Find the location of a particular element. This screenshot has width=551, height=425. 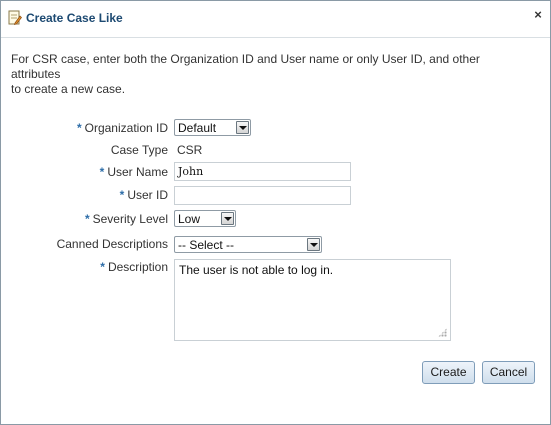

instructions-line-2: to create a new case. is located at coordinates (68, 89).